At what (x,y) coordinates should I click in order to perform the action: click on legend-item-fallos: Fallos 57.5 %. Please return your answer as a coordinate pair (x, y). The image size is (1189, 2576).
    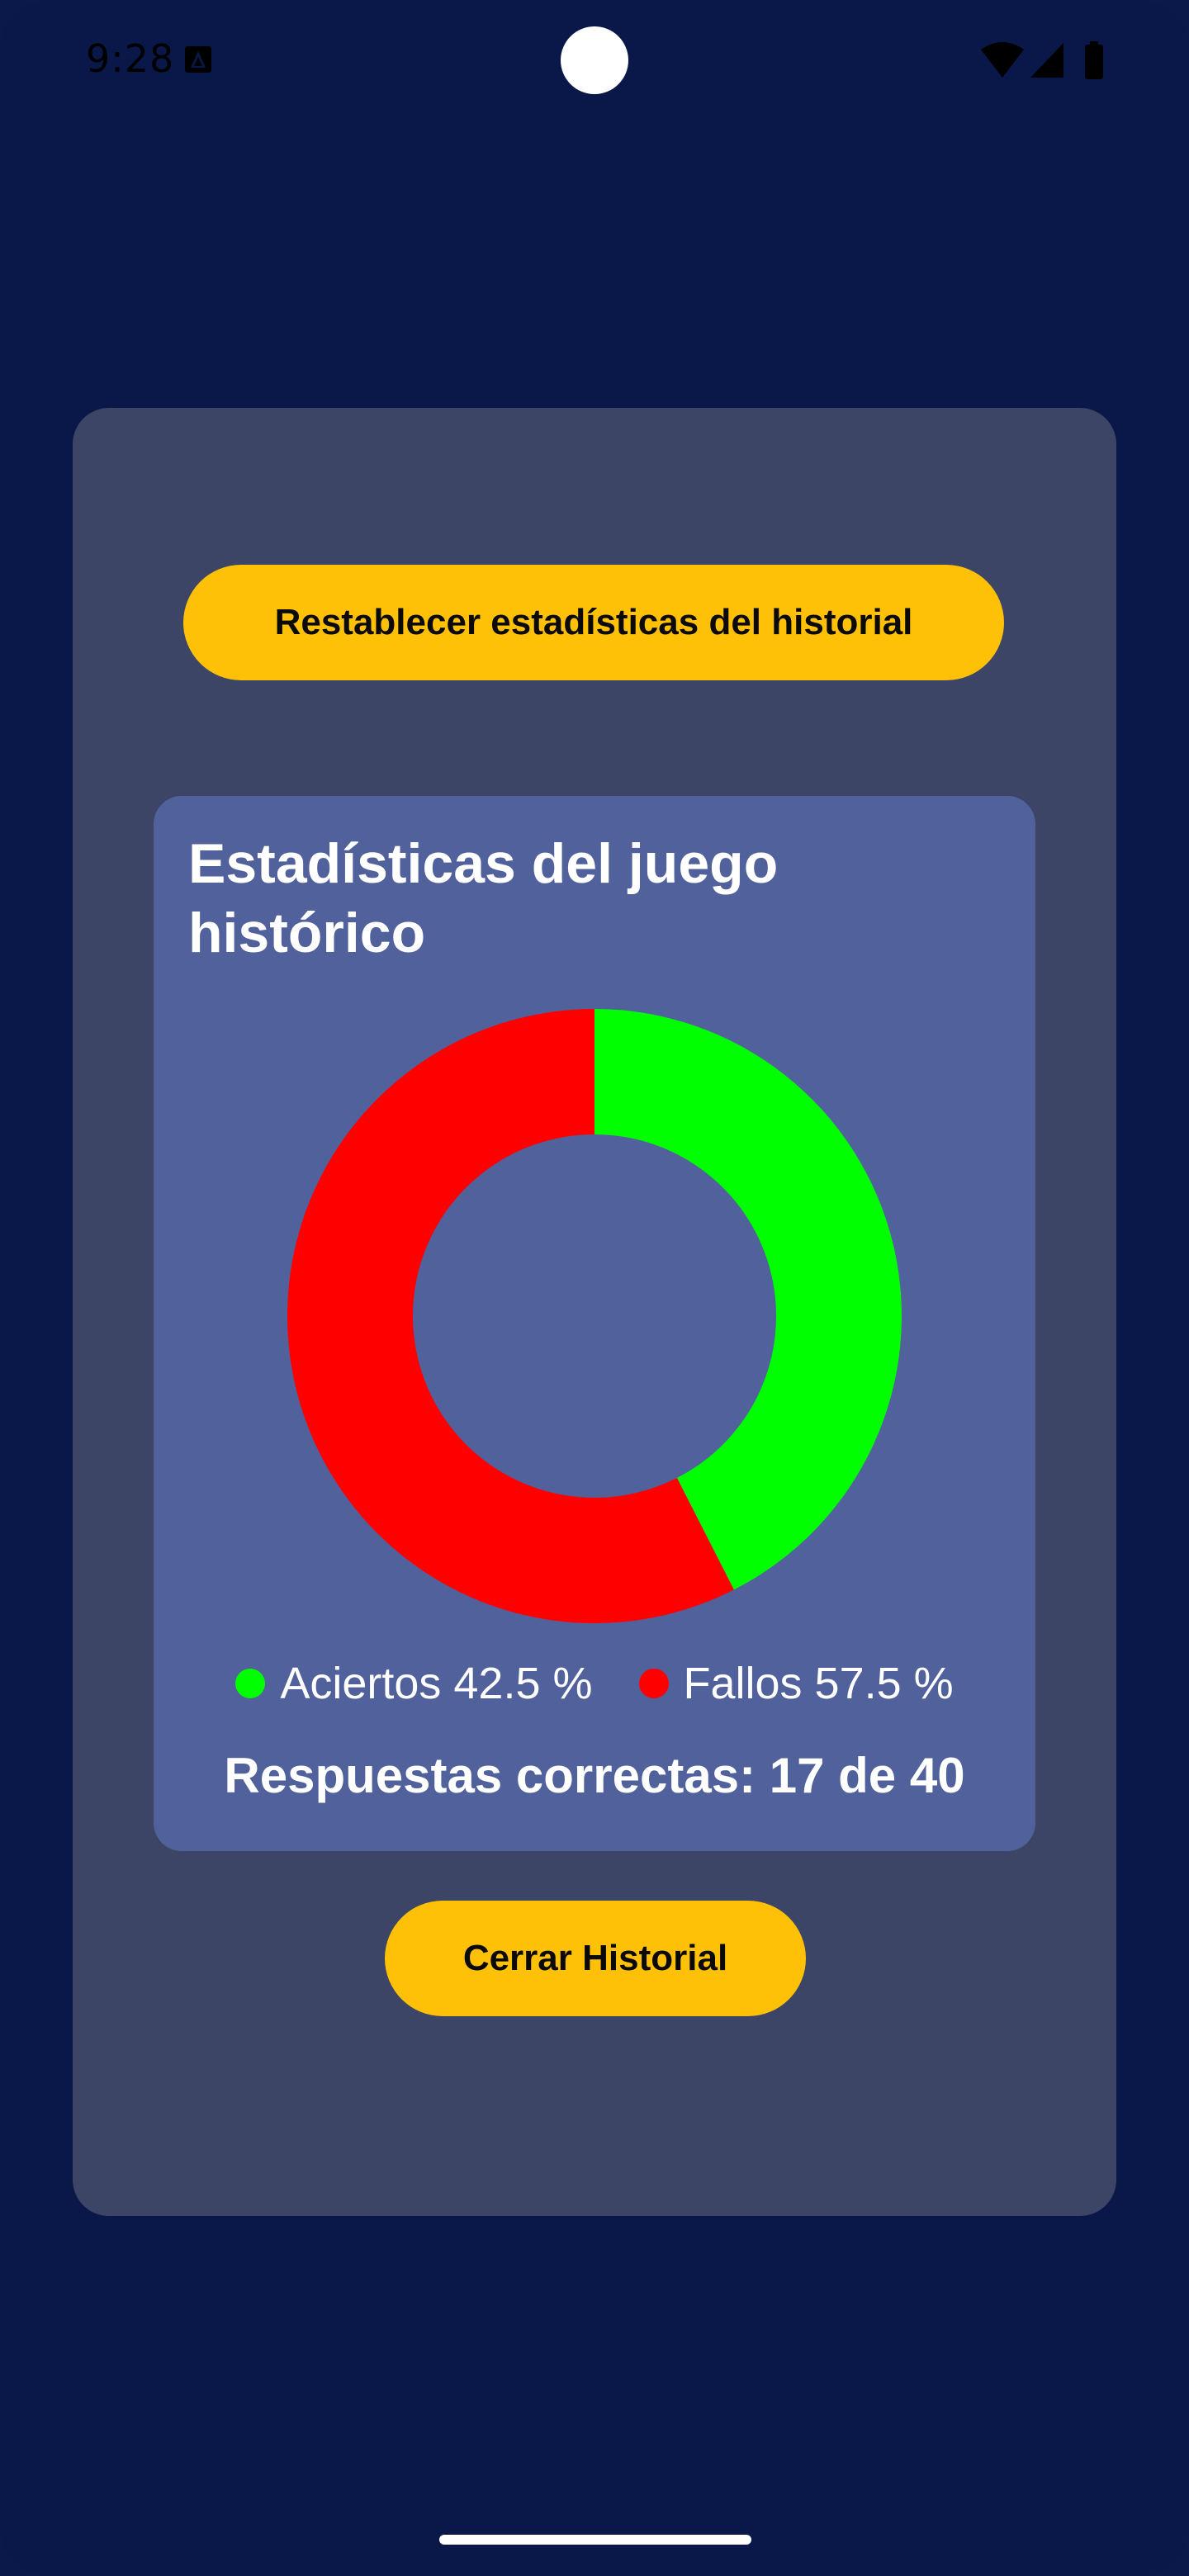
    Looking at the image, I should click on (796, 1683).